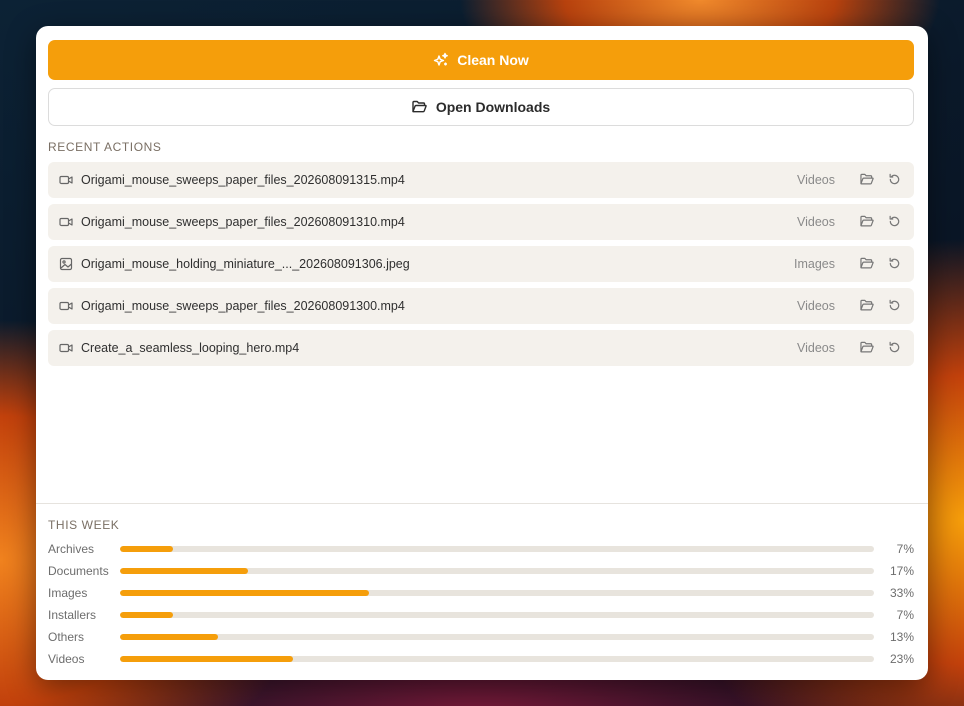 The height and width of the screenshot is (706, 964). Describe the element at coordinates (190, 348) in the screenshot. I see `file-name: Create_a_seamless_looping_hero.mp4` at that location.